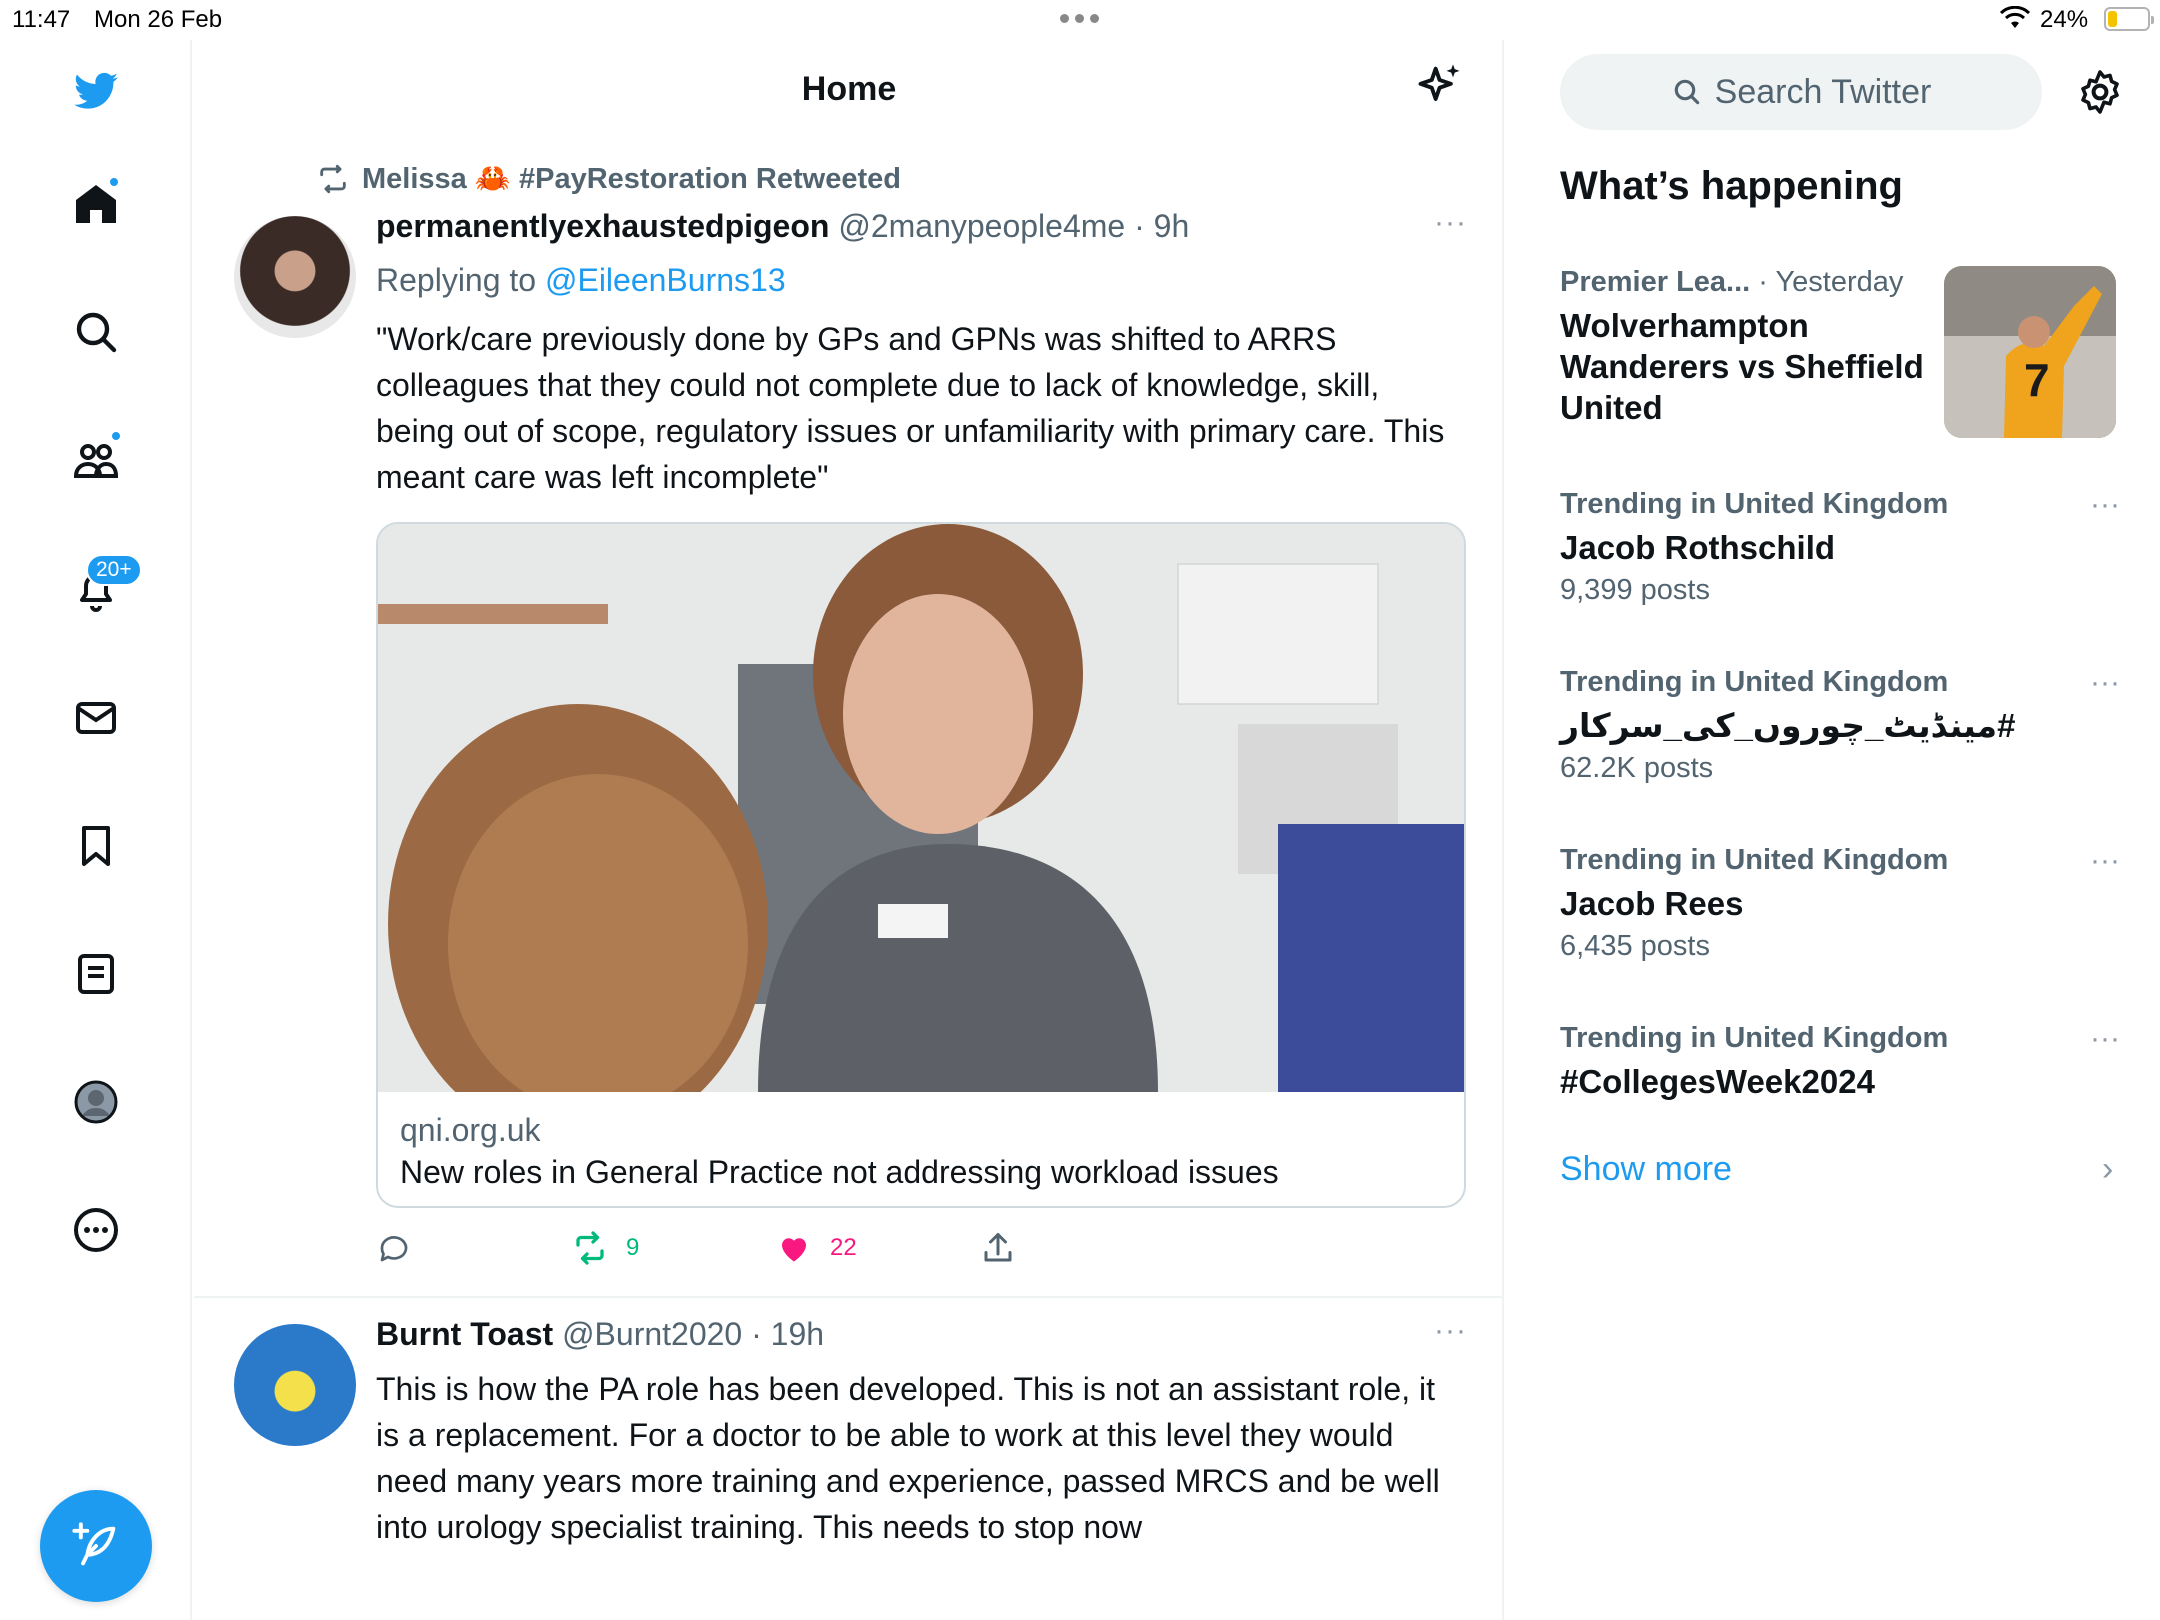  I want to click on trend-post-count: 62.2K posts, so click(1637, 768).